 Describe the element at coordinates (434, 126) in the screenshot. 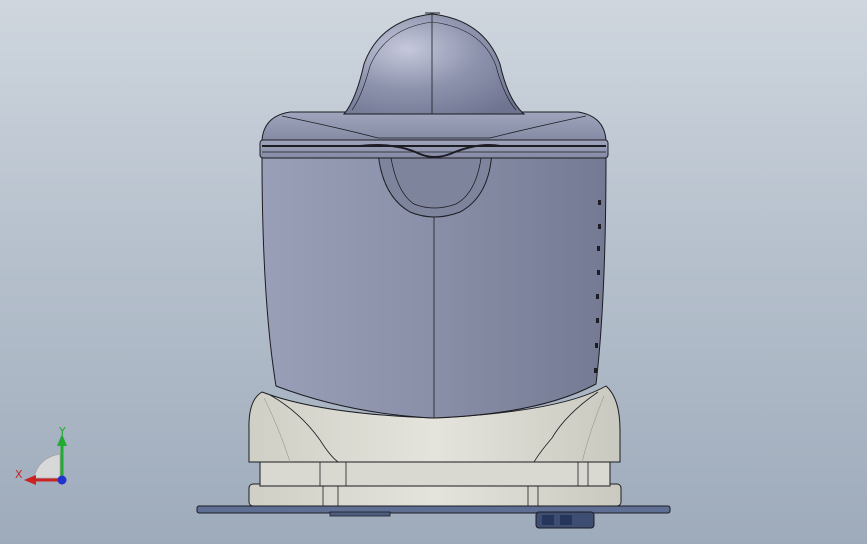

I see `lid-top` at that location.